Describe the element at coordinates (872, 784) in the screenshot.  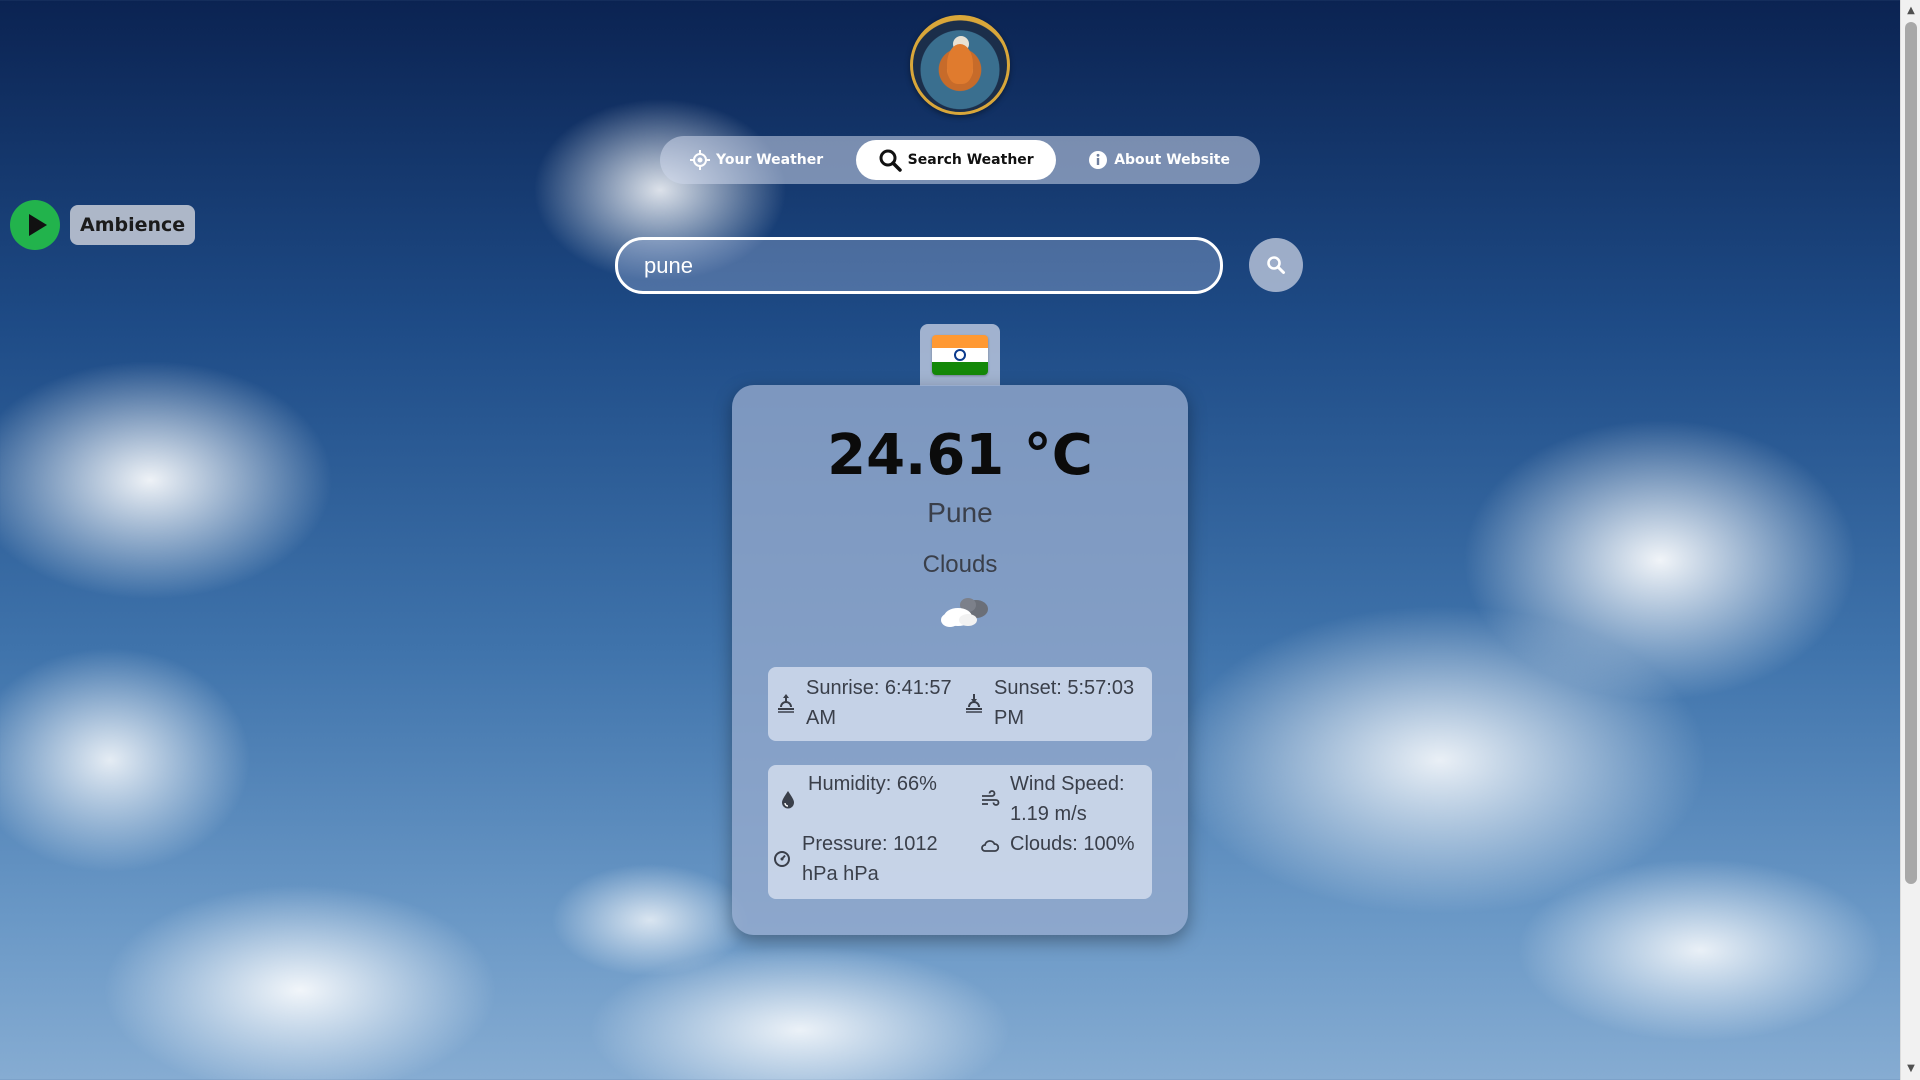
I see `humidity-text: Humidity: 66%` at that location.